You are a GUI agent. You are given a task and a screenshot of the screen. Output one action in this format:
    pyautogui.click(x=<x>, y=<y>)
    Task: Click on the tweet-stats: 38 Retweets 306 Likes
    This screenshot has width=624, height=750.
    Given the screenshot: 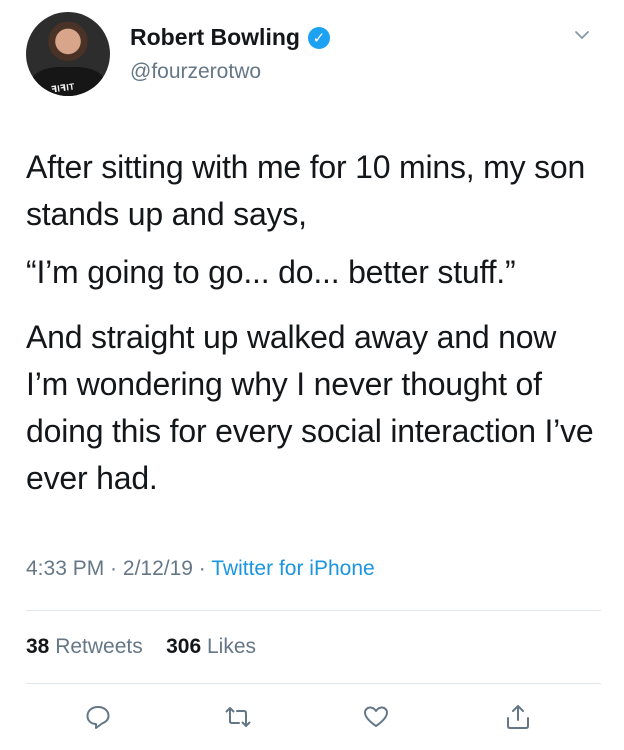 What is the action you would take?
    pyautogui.click(x=141, y=647)
    